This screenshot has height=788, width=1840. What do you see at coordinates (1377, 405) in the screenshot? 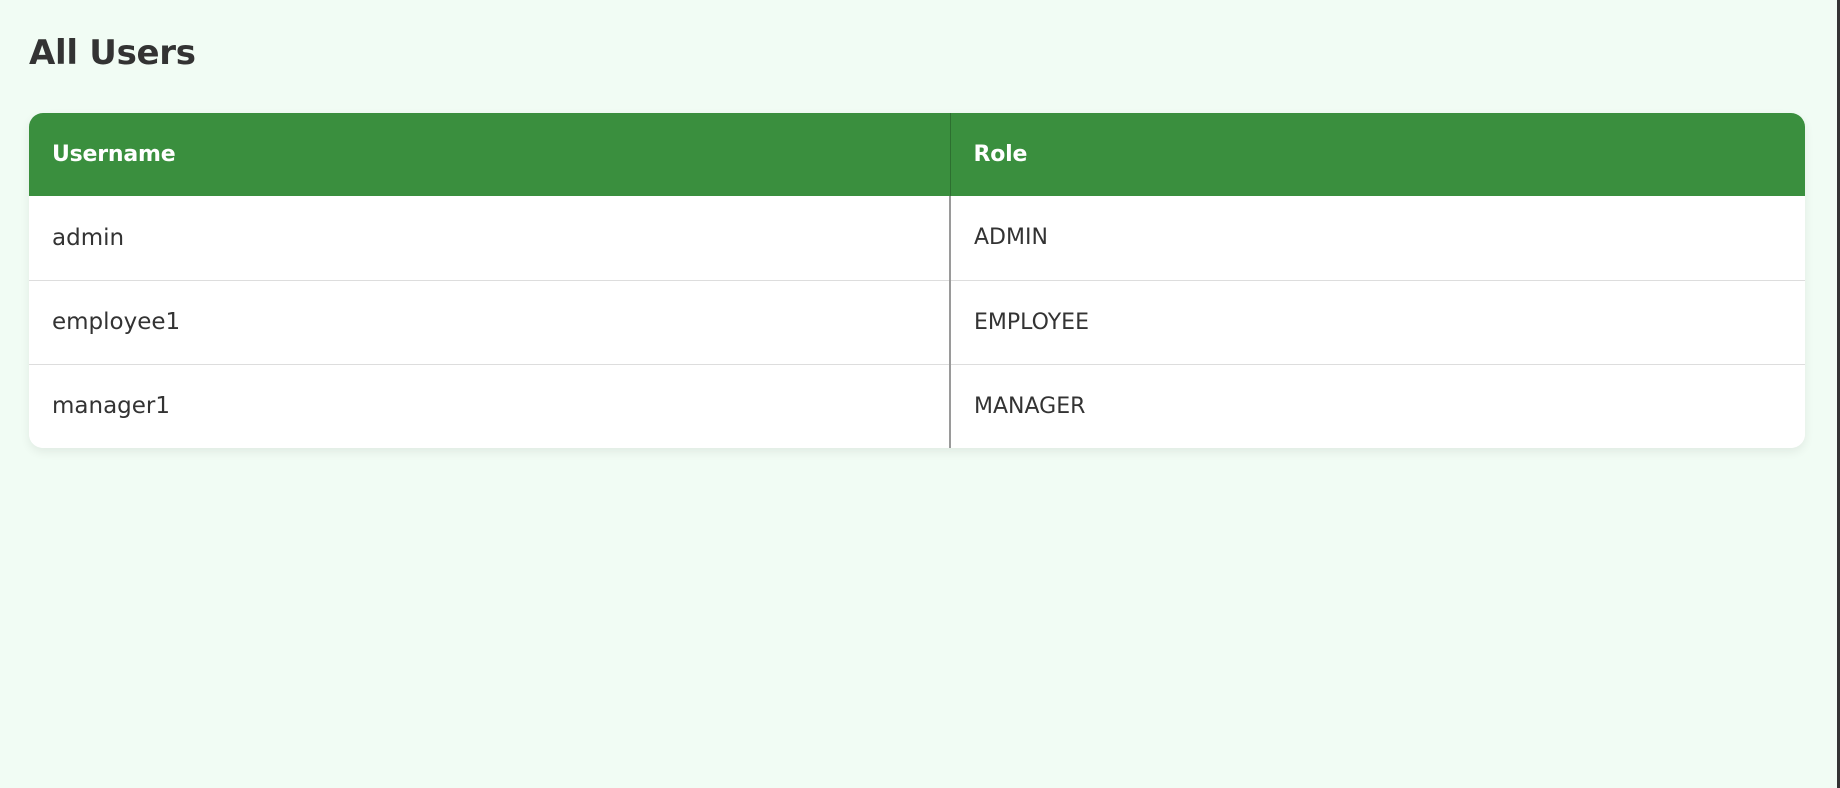
I see `role-cell: MANAGER` at bounding box center [1377, 405].